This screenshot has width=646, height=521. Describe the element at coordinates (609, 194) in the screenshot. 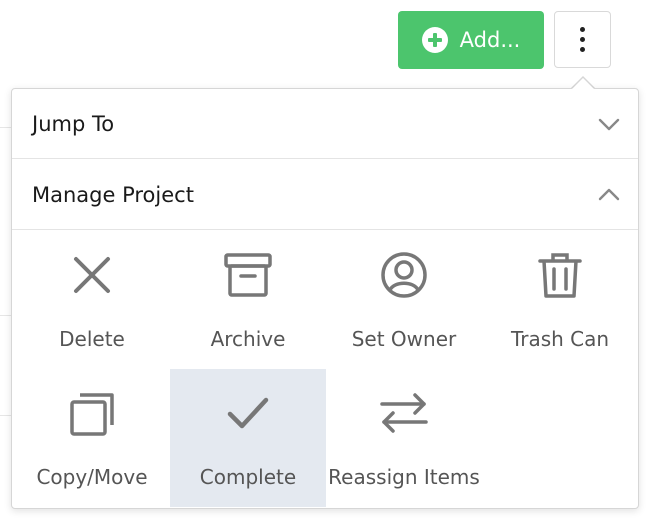

I see `chevron-up-icon` at that location.